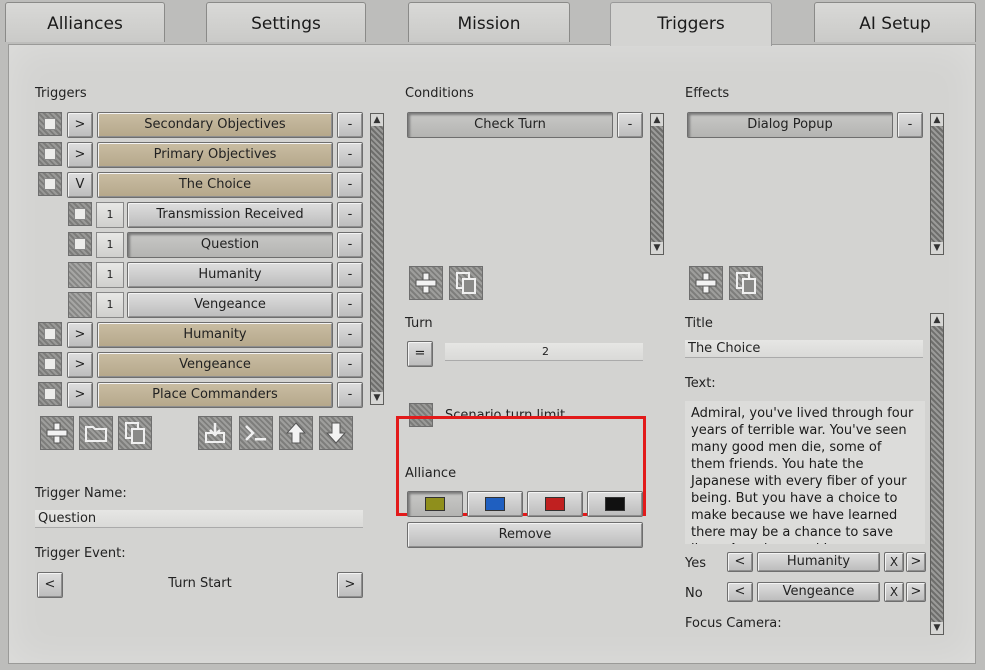  What do you see at coordinates (230, 215) in the screenshot?
I see `trigger-item: Transmission Received` at bounding box center [230, 215].